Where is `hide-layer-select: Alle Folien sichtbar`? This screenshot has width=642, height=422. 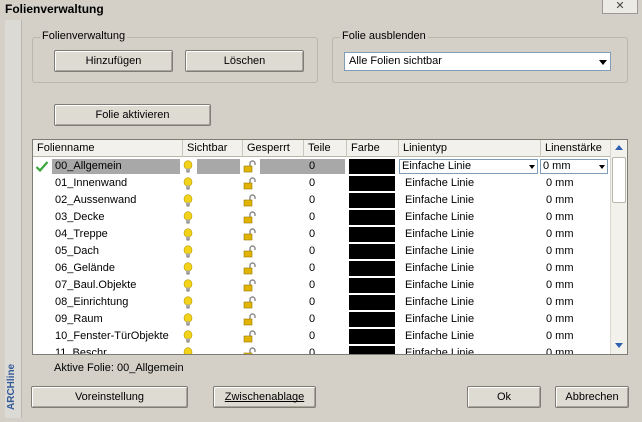 hide-layer-select: Alle Folien sichtbar is located at coordinates (477, 61).